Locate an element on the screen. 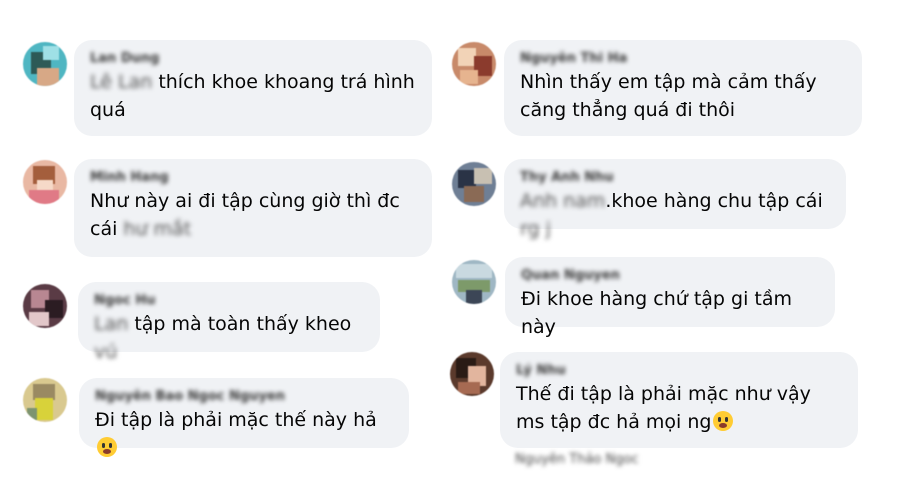 This screenshot has width=905, height=486. comment-author: Ngoc Hu is located at coordinates (230, 301).